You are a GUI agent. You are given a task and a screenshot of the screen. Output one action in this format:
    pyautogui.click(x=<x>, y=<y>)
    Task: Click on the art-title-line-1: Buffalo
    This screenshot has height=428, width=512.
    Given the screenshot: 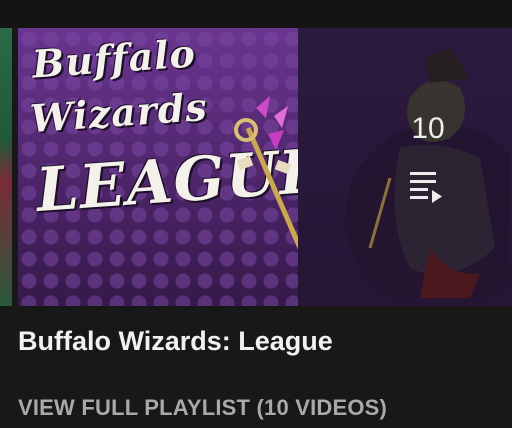 What is the action you would take?
    pyautogui.click(x=114, y=58)
    